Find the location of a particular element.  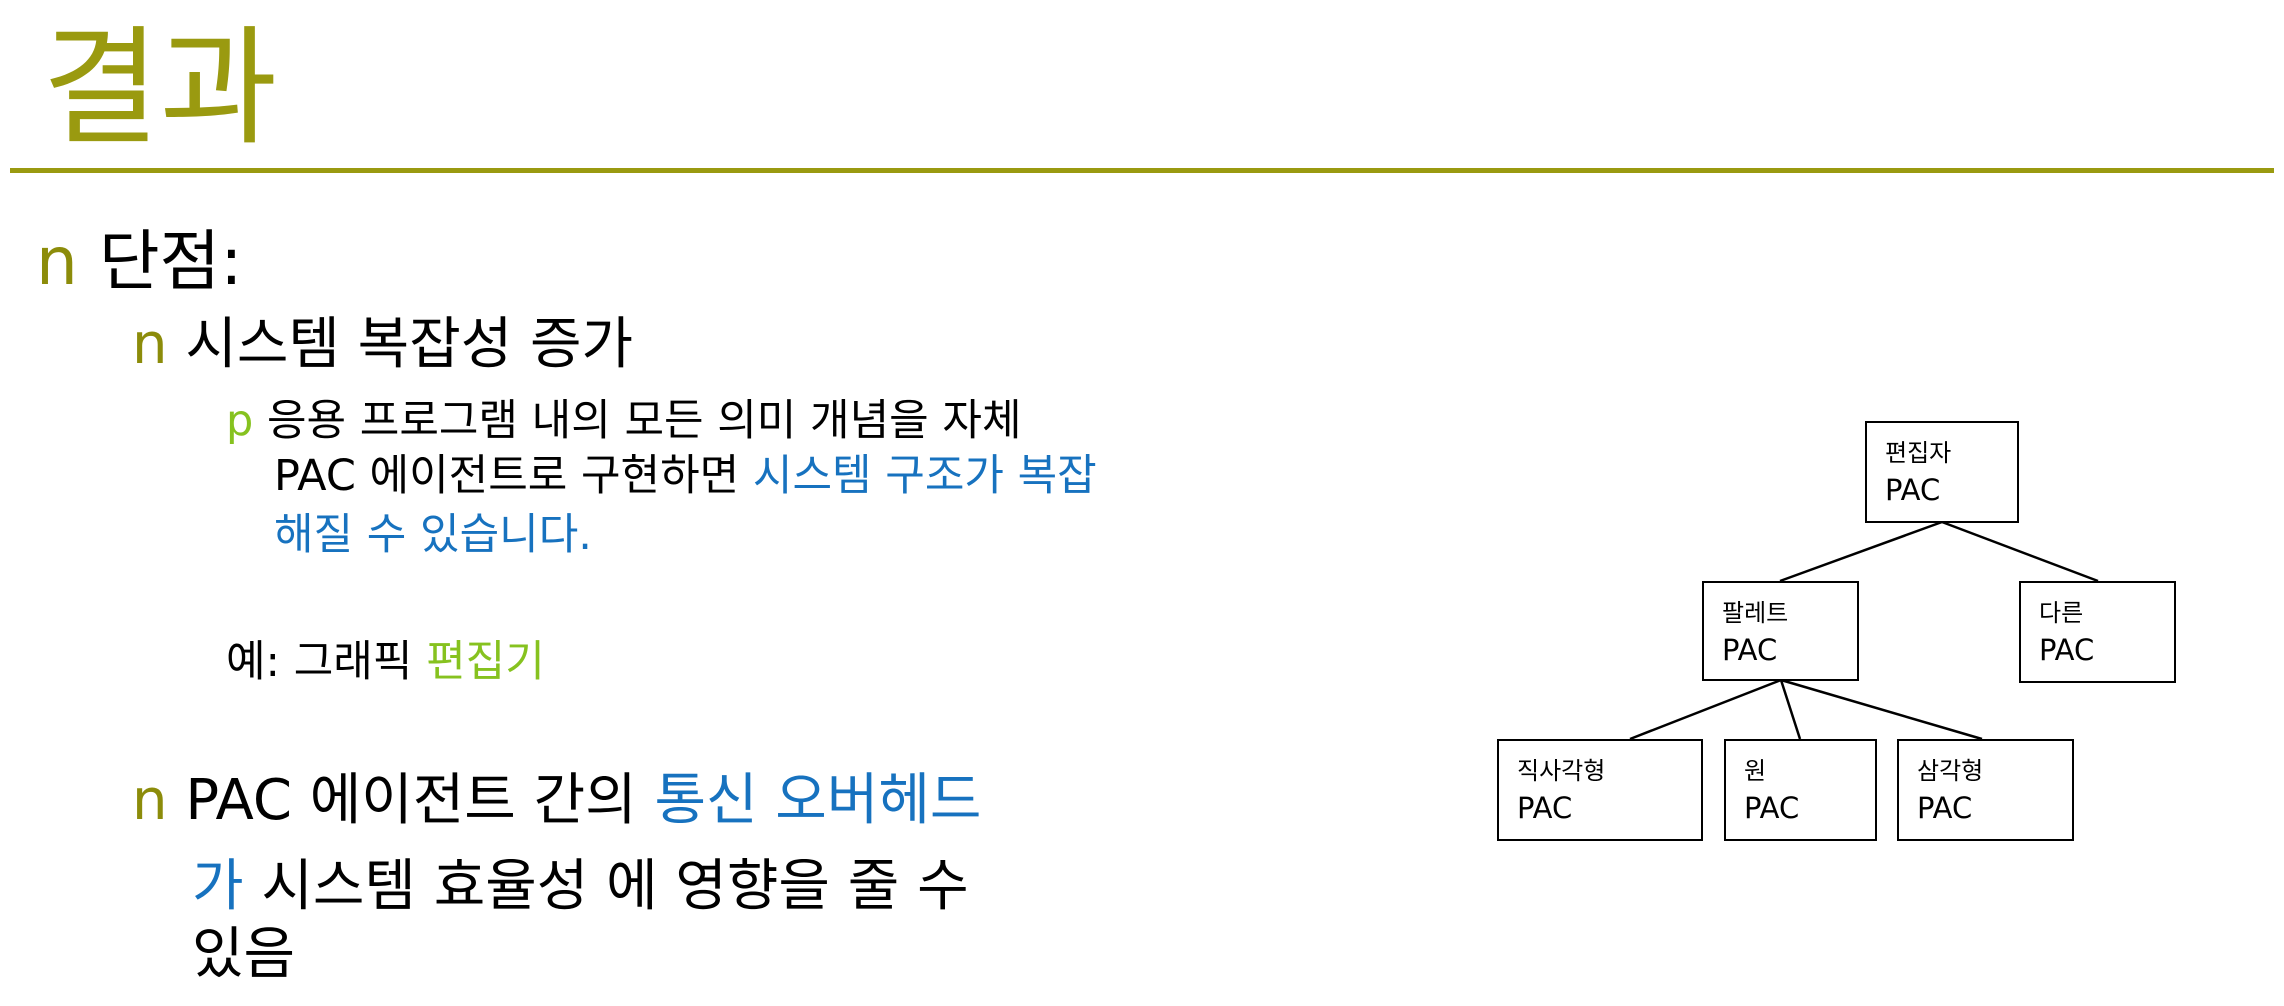

bullet-highlight: 통신 오버헤드 is located at coordinates (818, 800).